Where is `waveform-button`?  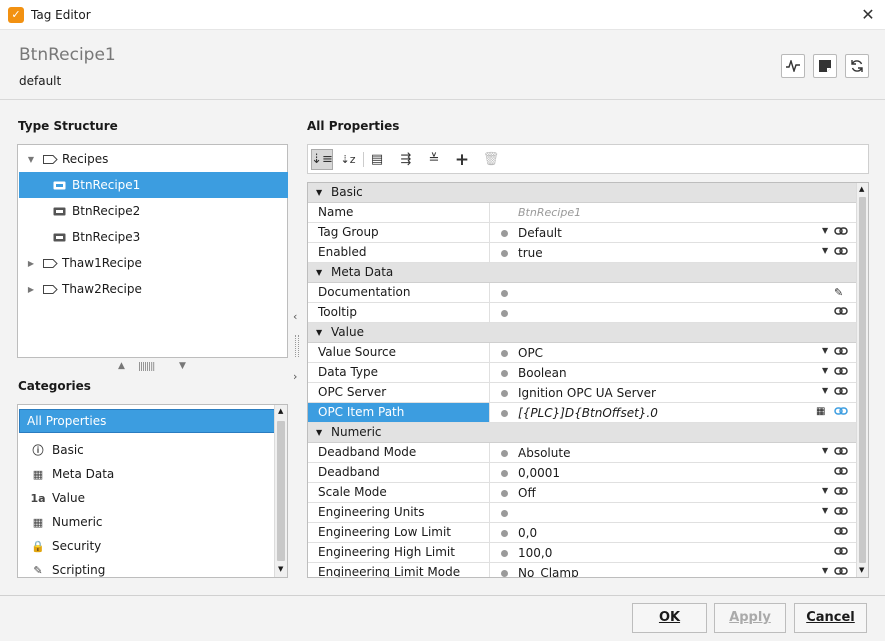 waveform-button is located at coordinates (793, 66).